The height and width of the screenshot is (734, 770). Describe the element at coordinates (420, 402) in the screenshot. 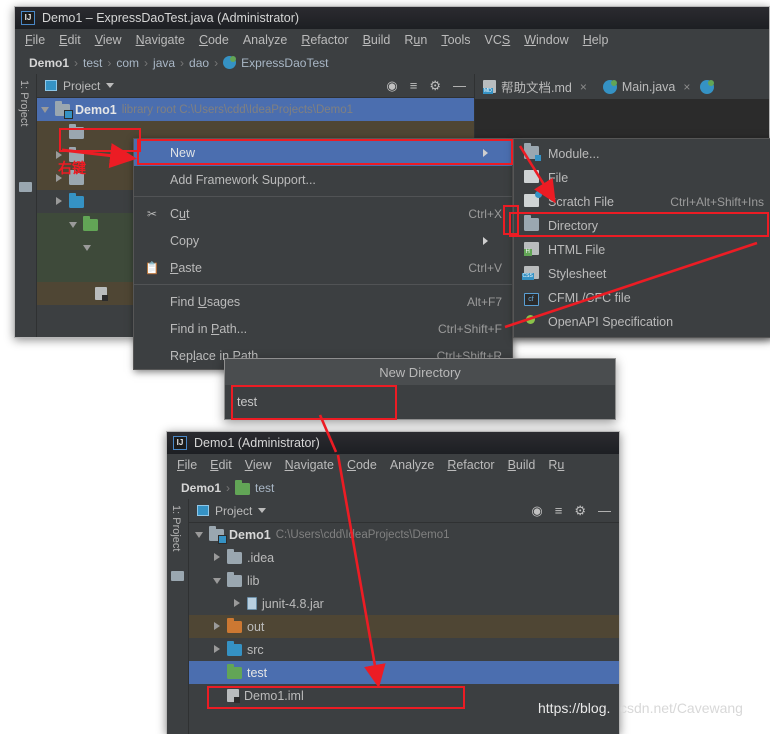

I see `directory-name-input: test` at that location.